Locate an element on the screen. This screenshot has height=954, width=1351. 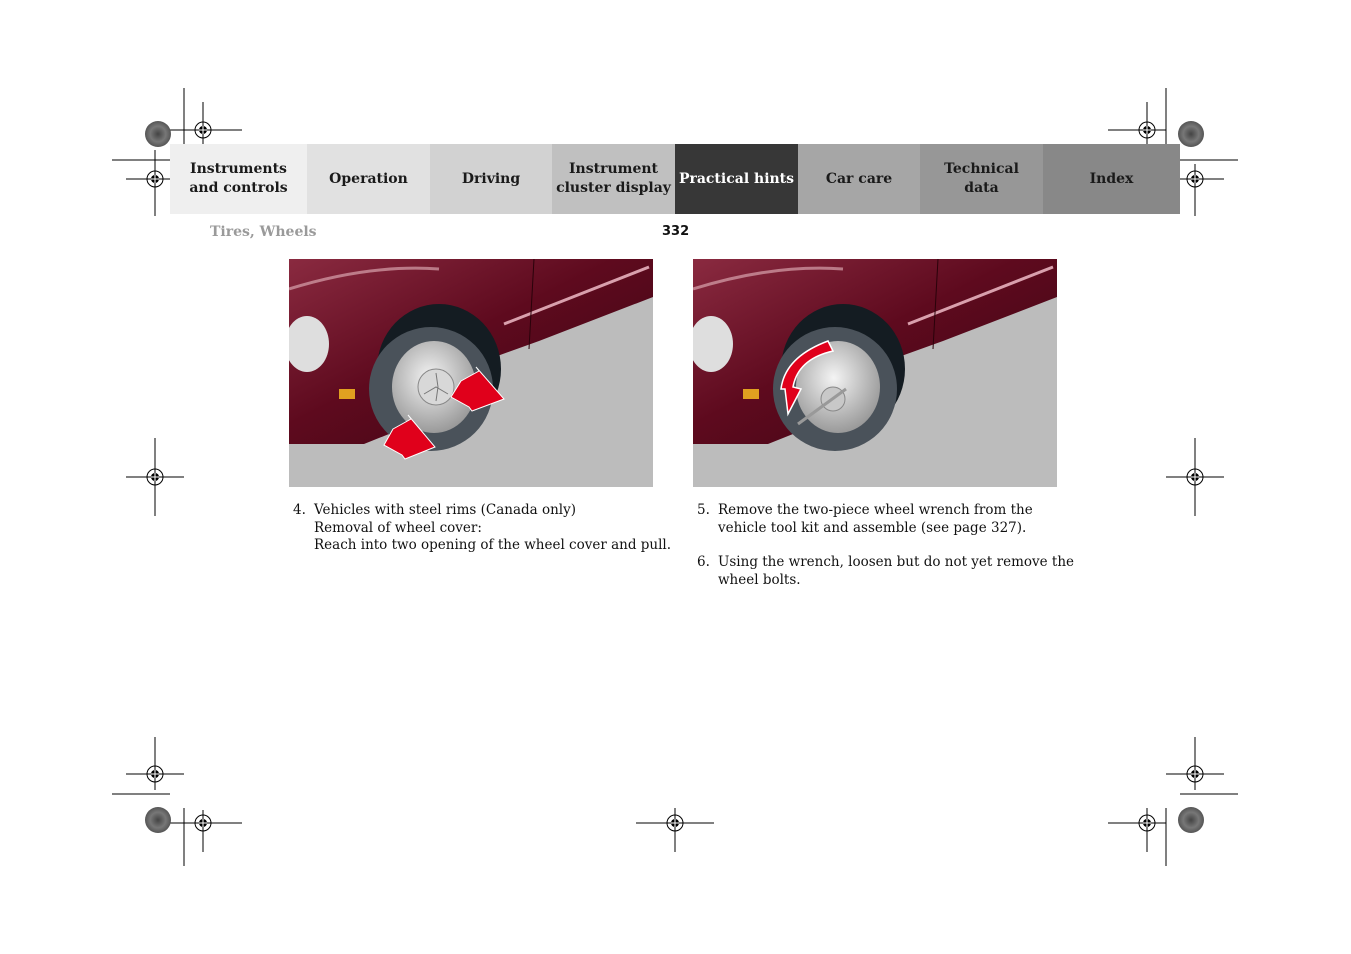
wheel-wrench-loosening-illustration is located at coordinates (875, 373).